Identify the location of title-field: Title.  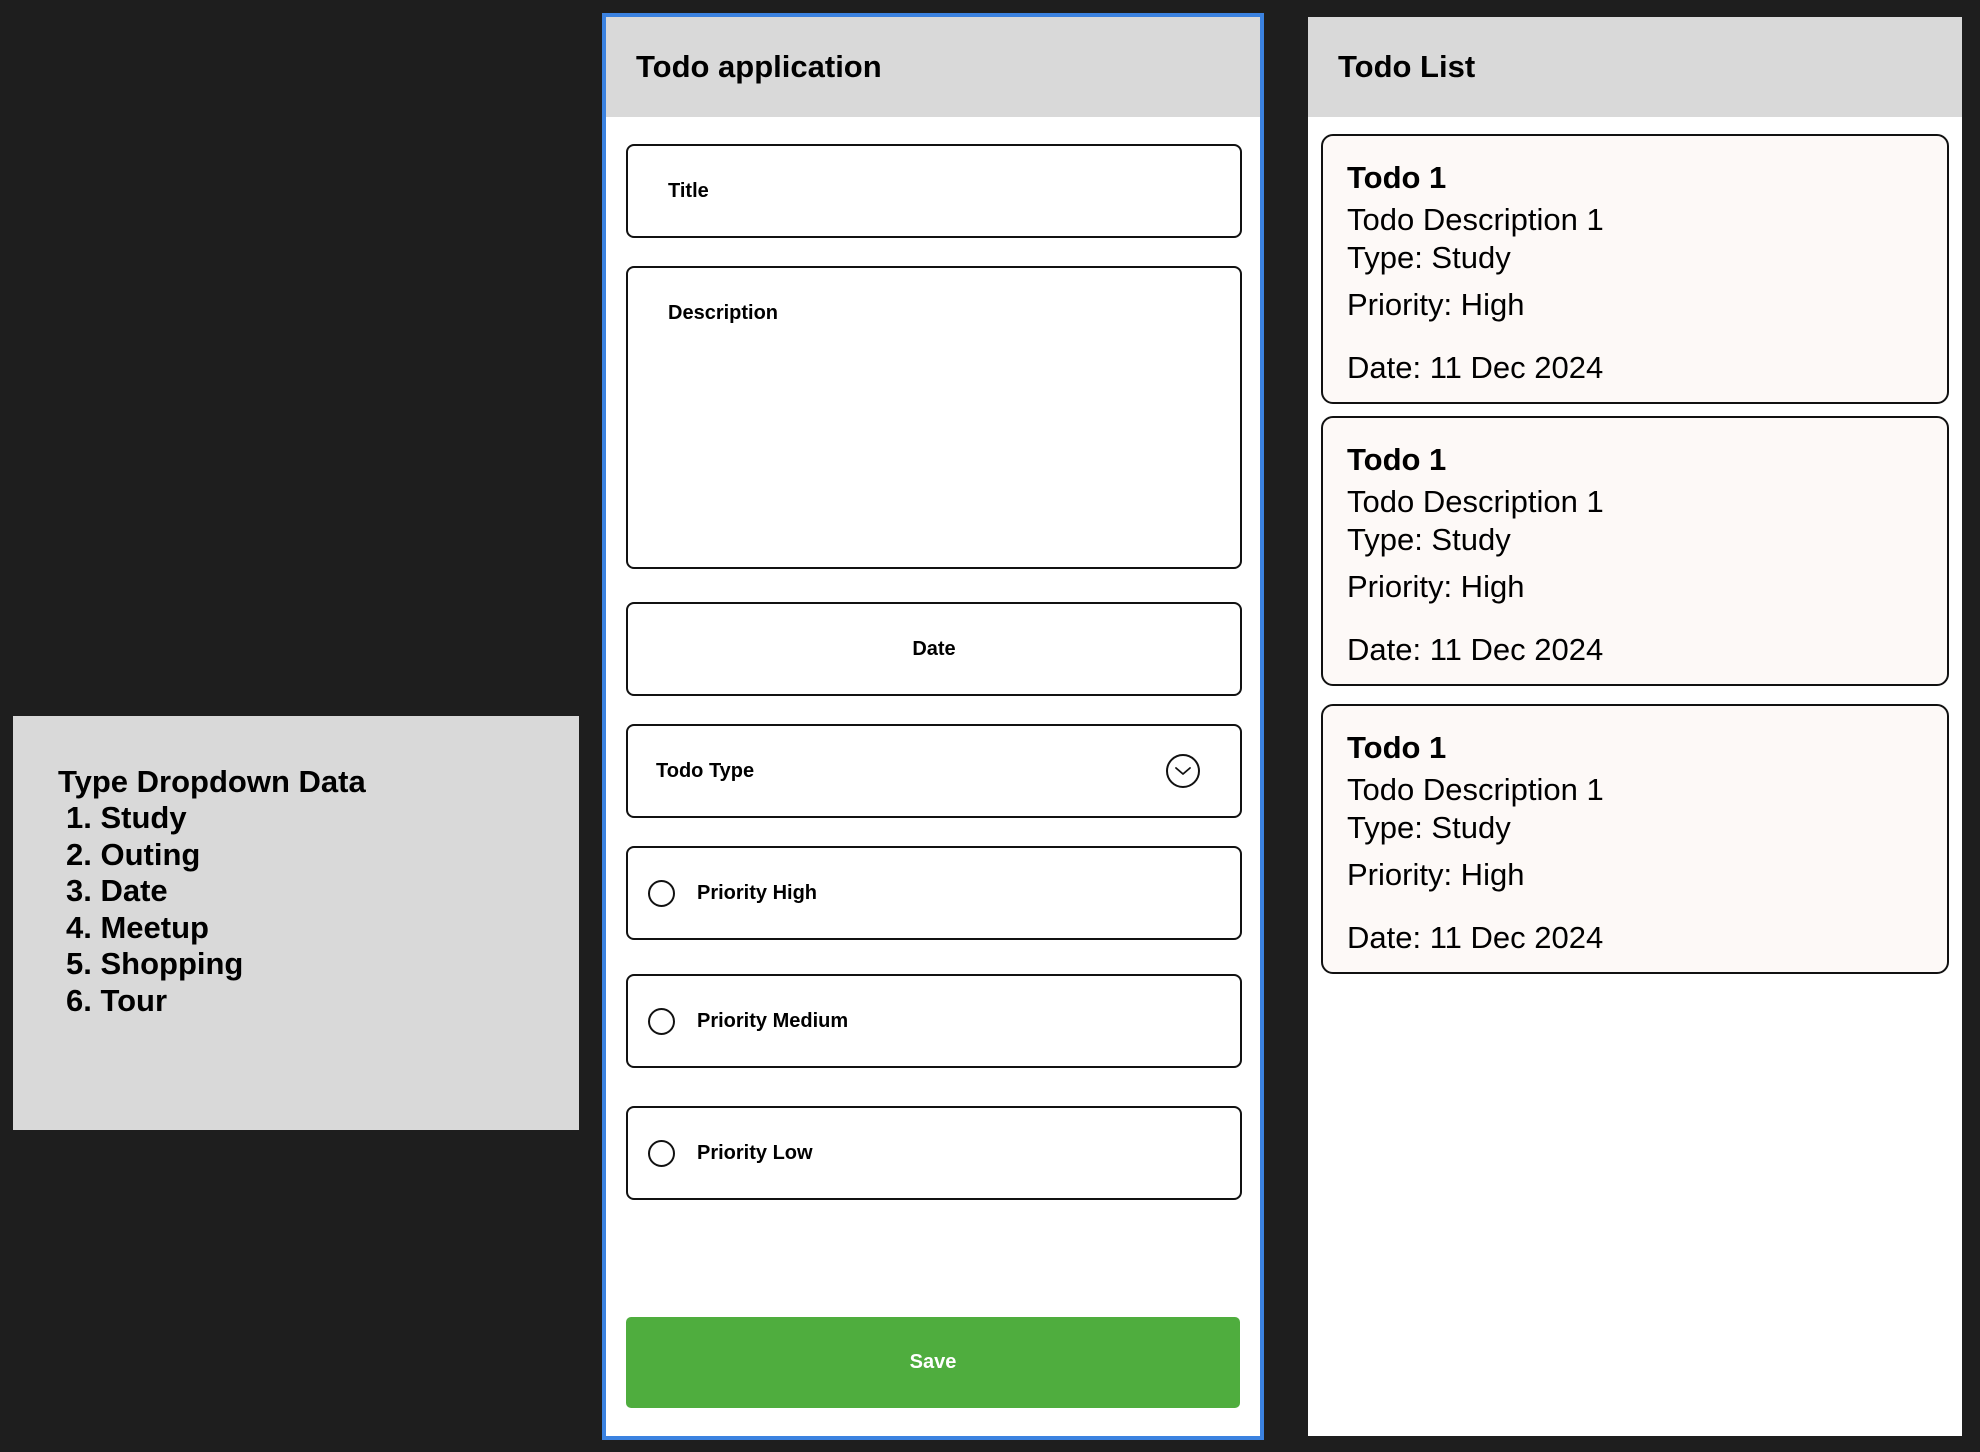
(934, 191).